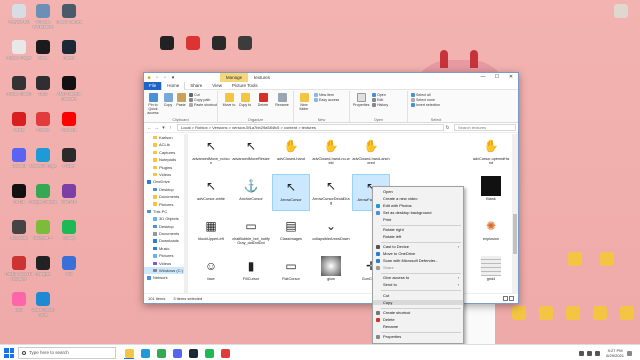 Image resolution: width=640 pixels, height=360 pixels. I want to click on context-menu-item: Cast to Device ›, so click(418, 247).